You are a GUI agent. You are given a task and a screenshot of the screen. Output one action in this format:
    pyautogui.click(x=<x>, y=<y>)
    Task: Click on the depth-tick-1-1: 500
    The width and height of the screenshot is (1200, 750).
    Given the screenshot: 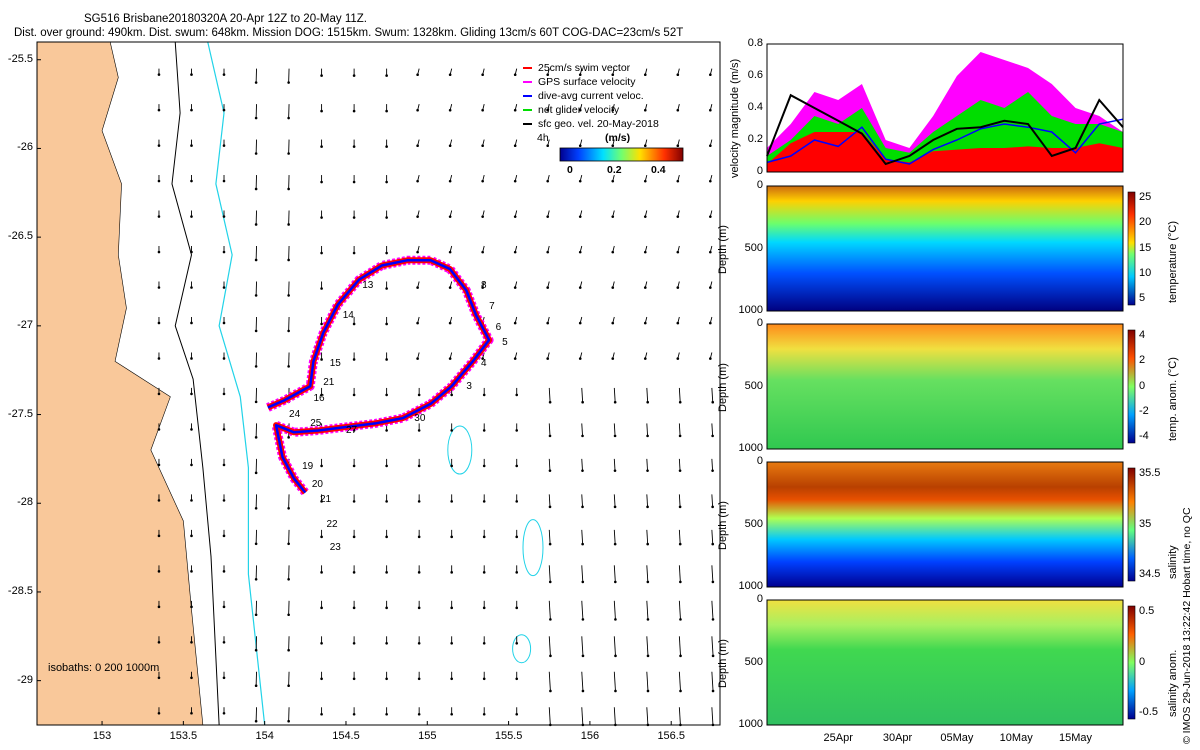 What is the action you would take?
    pyautogui.click(x=753, y=385)
    